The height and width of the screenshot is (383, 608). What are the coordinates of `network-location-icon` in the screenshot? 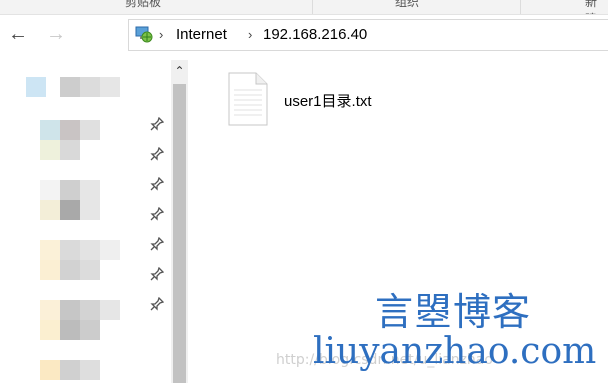 It's located at (144, 34).